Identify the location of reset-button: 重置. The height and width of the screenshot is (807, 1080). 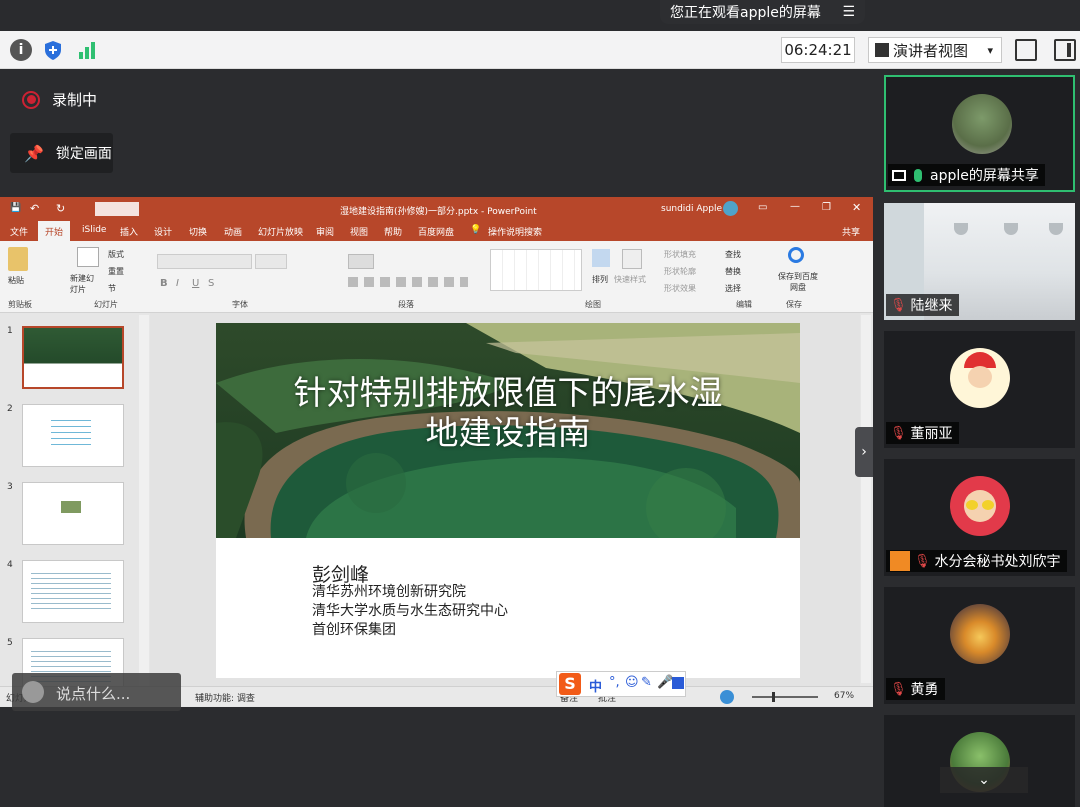
(116, 271).